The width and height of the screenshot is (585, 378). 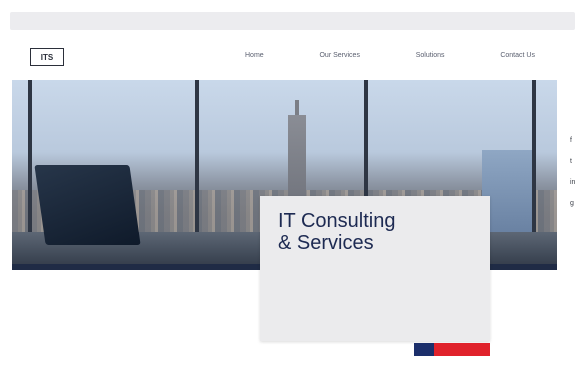 I want to click on google-icon: g, so click(x=572, y=203).